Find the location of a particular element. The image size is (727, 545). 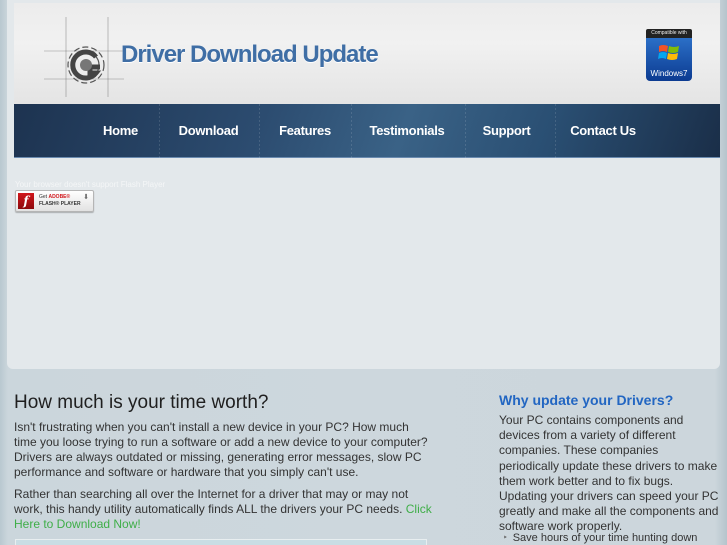

download-arrow-icon: ⬇ is located at coordinates (86, 197).